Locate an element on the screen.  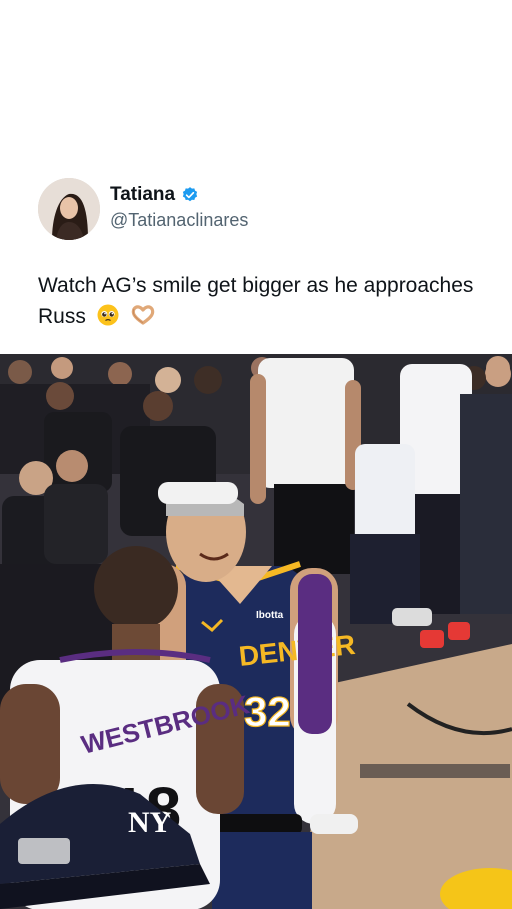
tweet-header: Tatiana @Tatianaclinares is located at coordinates (258, 208).